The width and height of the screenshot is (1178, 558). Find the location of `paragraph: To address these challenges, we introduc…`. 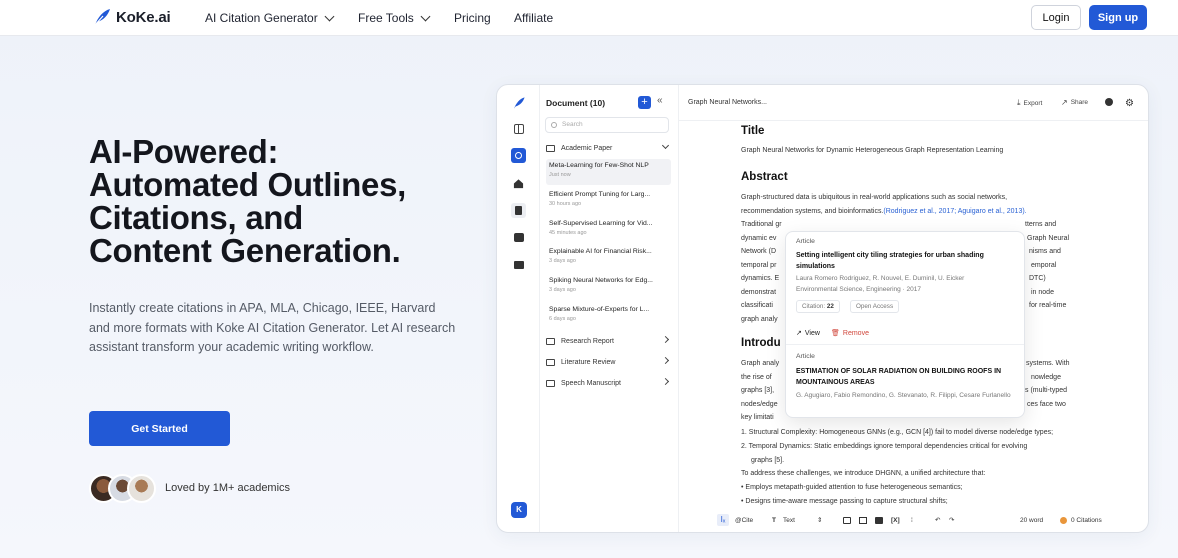

paragraph: To address these challenges, we introduc… is located at coordinates (863, 473).